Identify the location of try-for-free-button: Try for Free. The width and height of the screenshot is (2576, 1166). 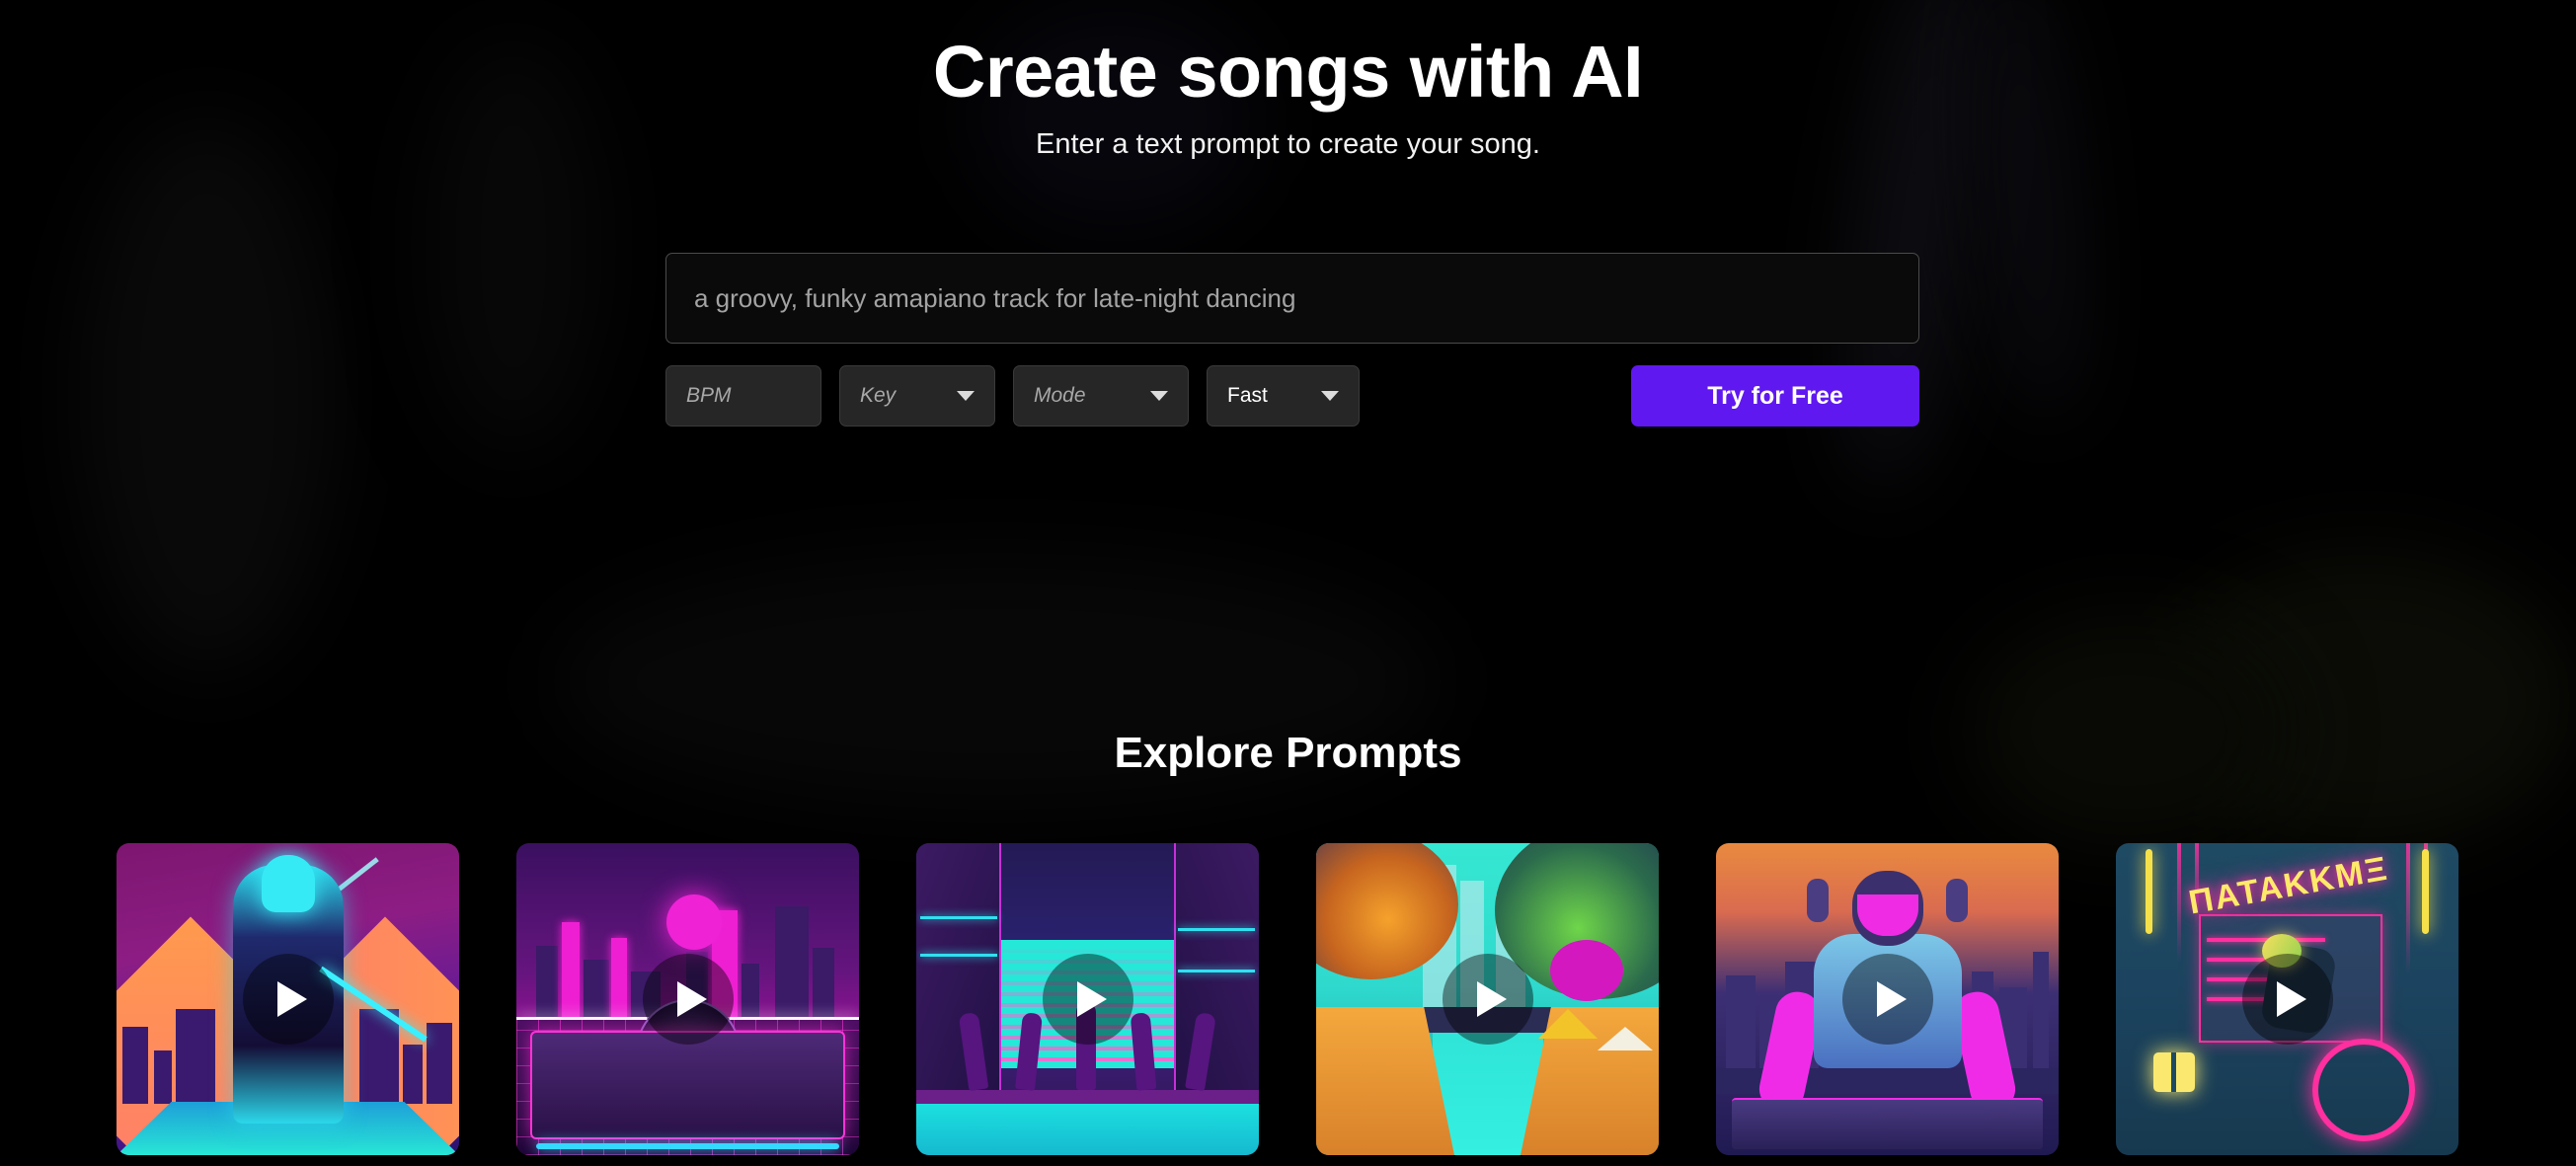
(1775, 396).